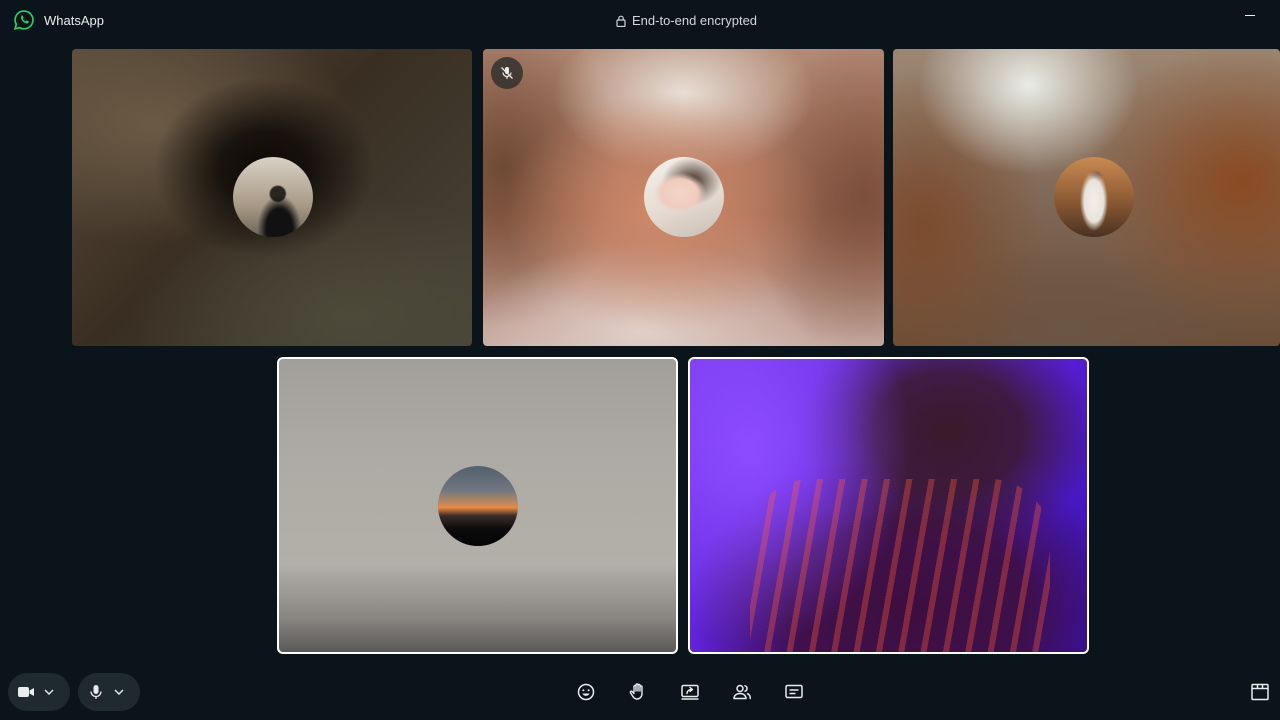 This screenshot has height=720, width=1280. I want to click on participant-tile-5-video, so click(888, 505).